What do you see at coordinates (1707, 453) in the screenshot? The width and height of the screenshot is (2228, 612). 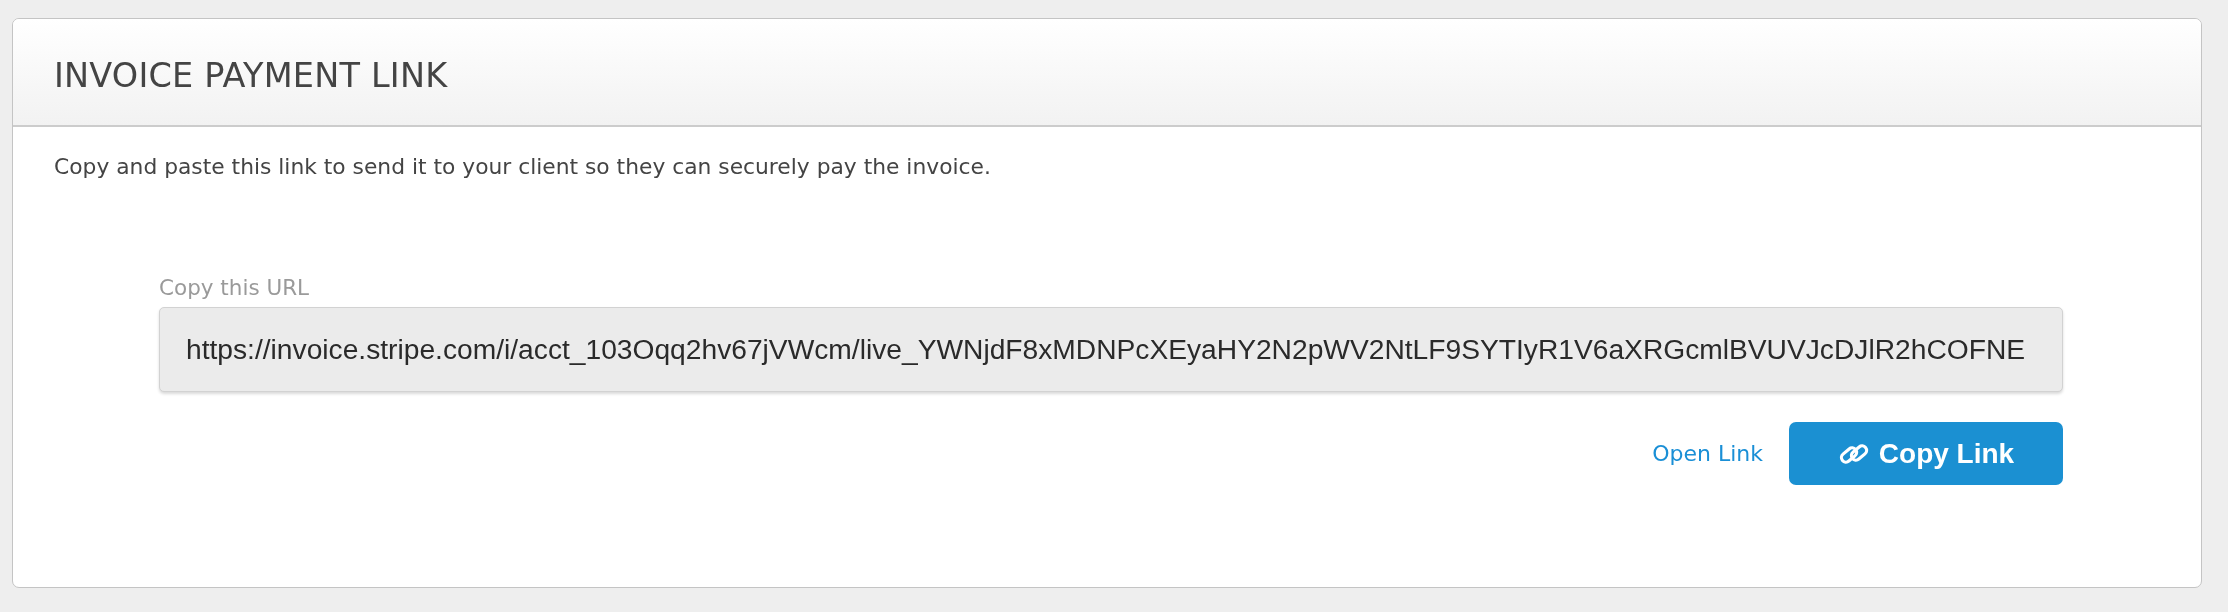 I see `open-link: Open Link` at bounding box center [1707, 453].